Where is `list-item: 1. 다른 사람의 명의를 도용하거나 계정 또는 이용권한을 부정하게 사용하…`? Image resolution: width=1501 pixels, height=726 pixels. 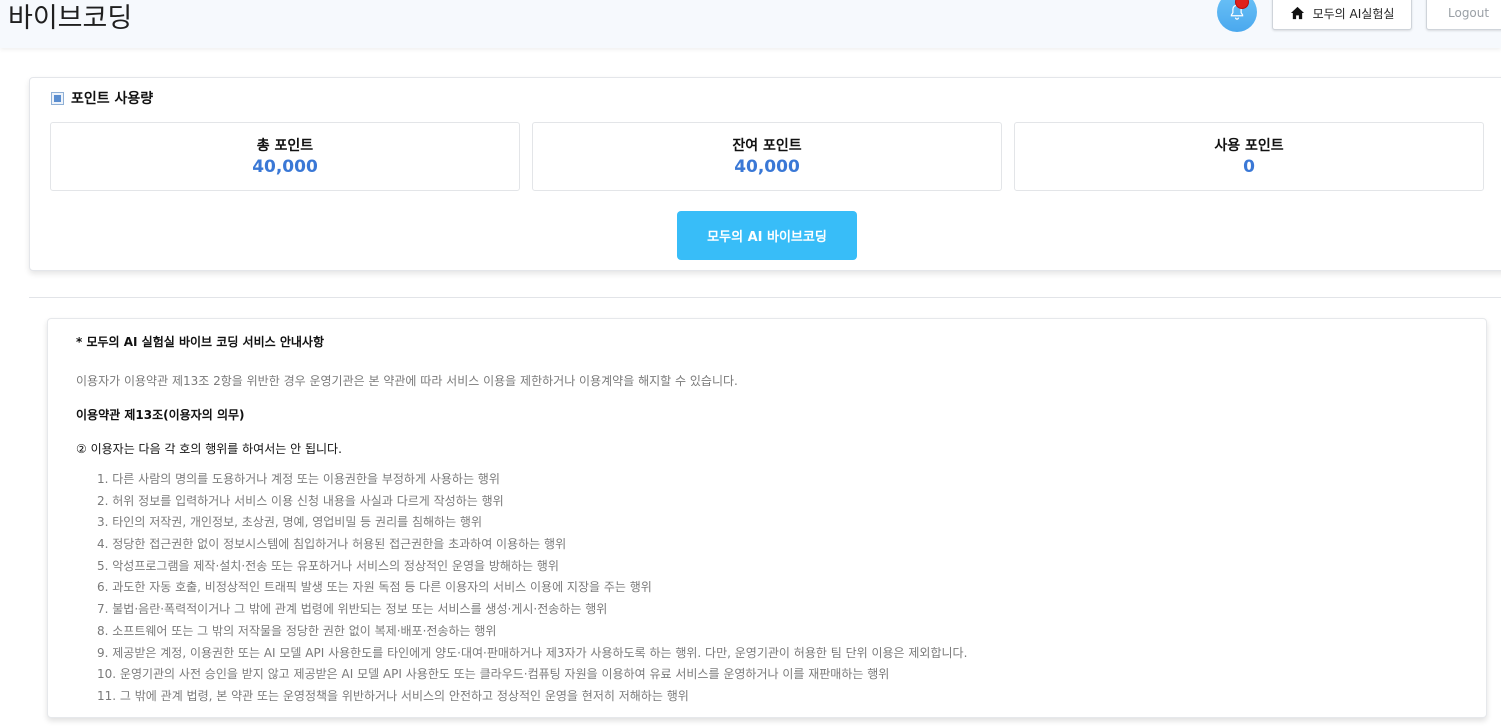 list-item: 1. 다른 사람의 명의를 도용하거나 계정 또는 이용권한을 부정하게 사용하… is located at coordinates (298, 479).